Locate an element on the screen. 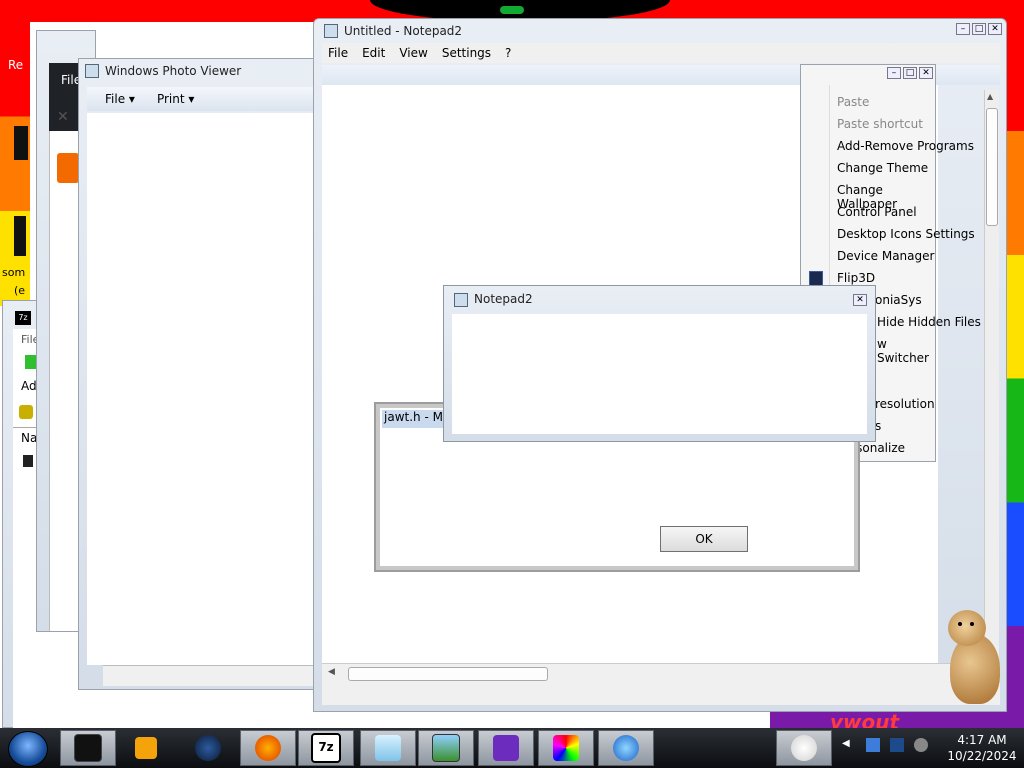 This screenshot has height=768, width=1024. taskbar-app-media is located at coordinates (146, 748).